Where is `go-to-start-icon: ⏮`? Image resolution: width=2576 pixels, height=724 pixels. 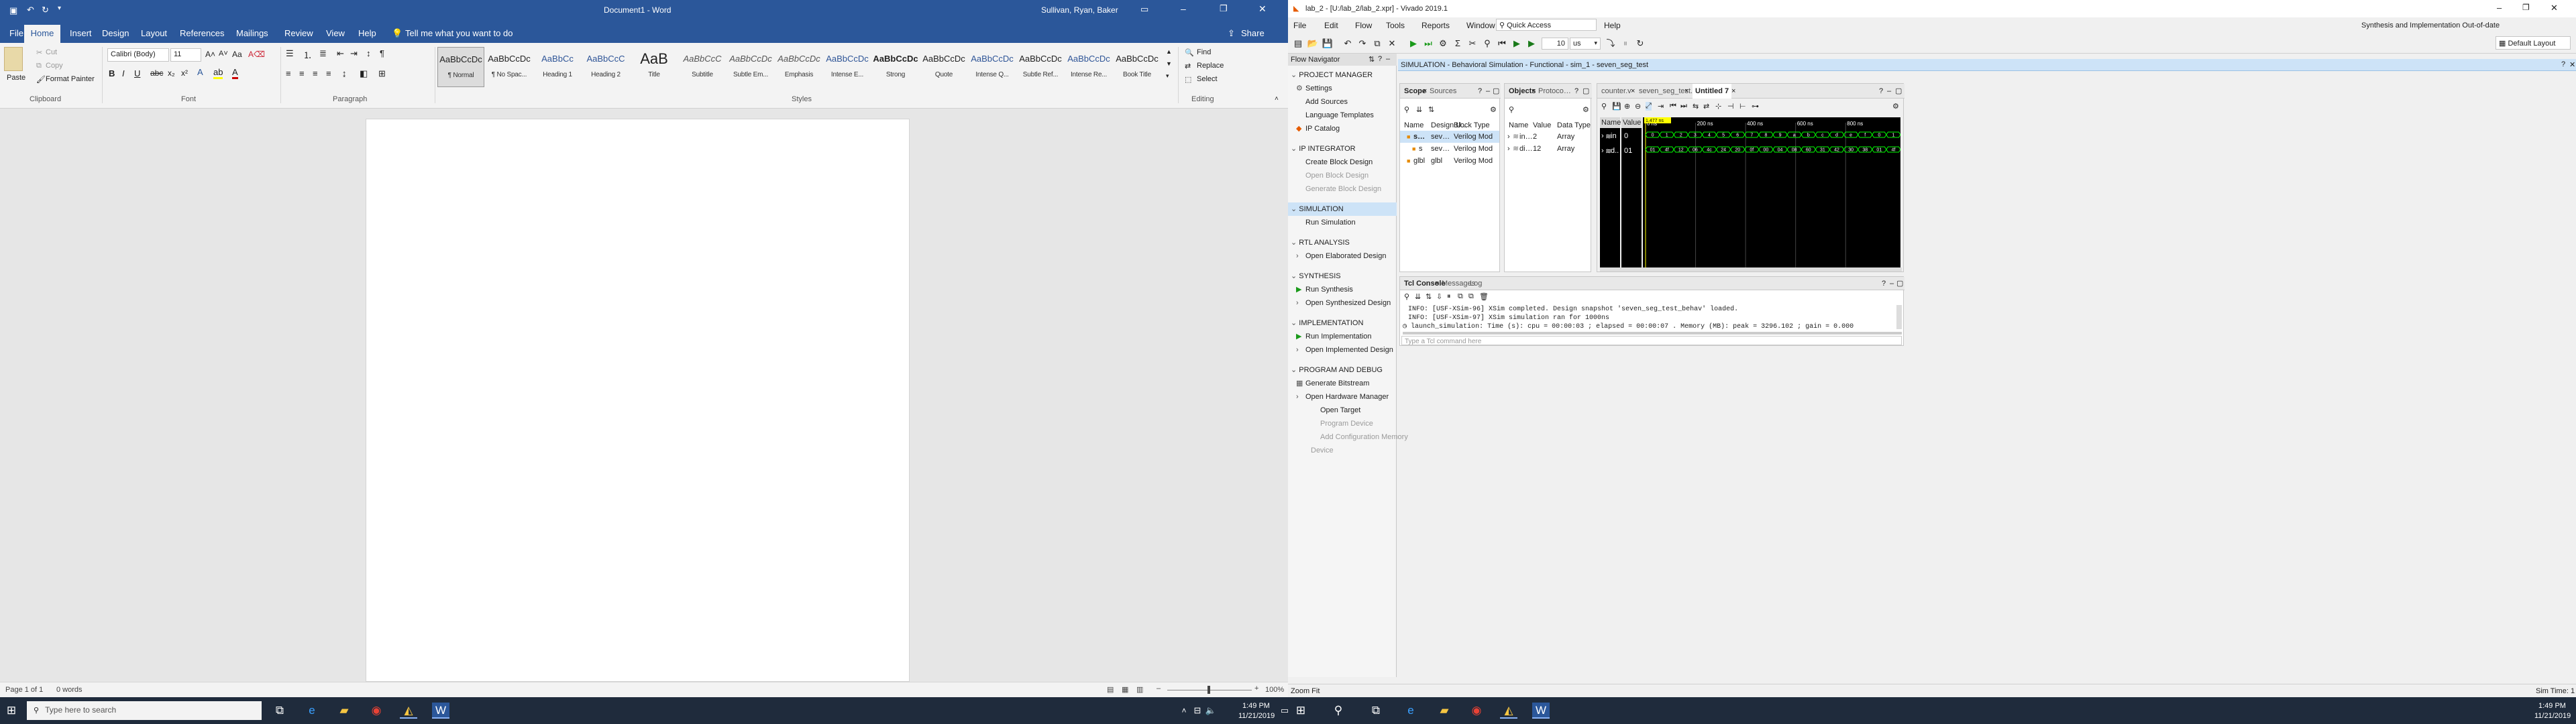
go-to-start-icon: ⏮ is located at coordinates (1673, 106).